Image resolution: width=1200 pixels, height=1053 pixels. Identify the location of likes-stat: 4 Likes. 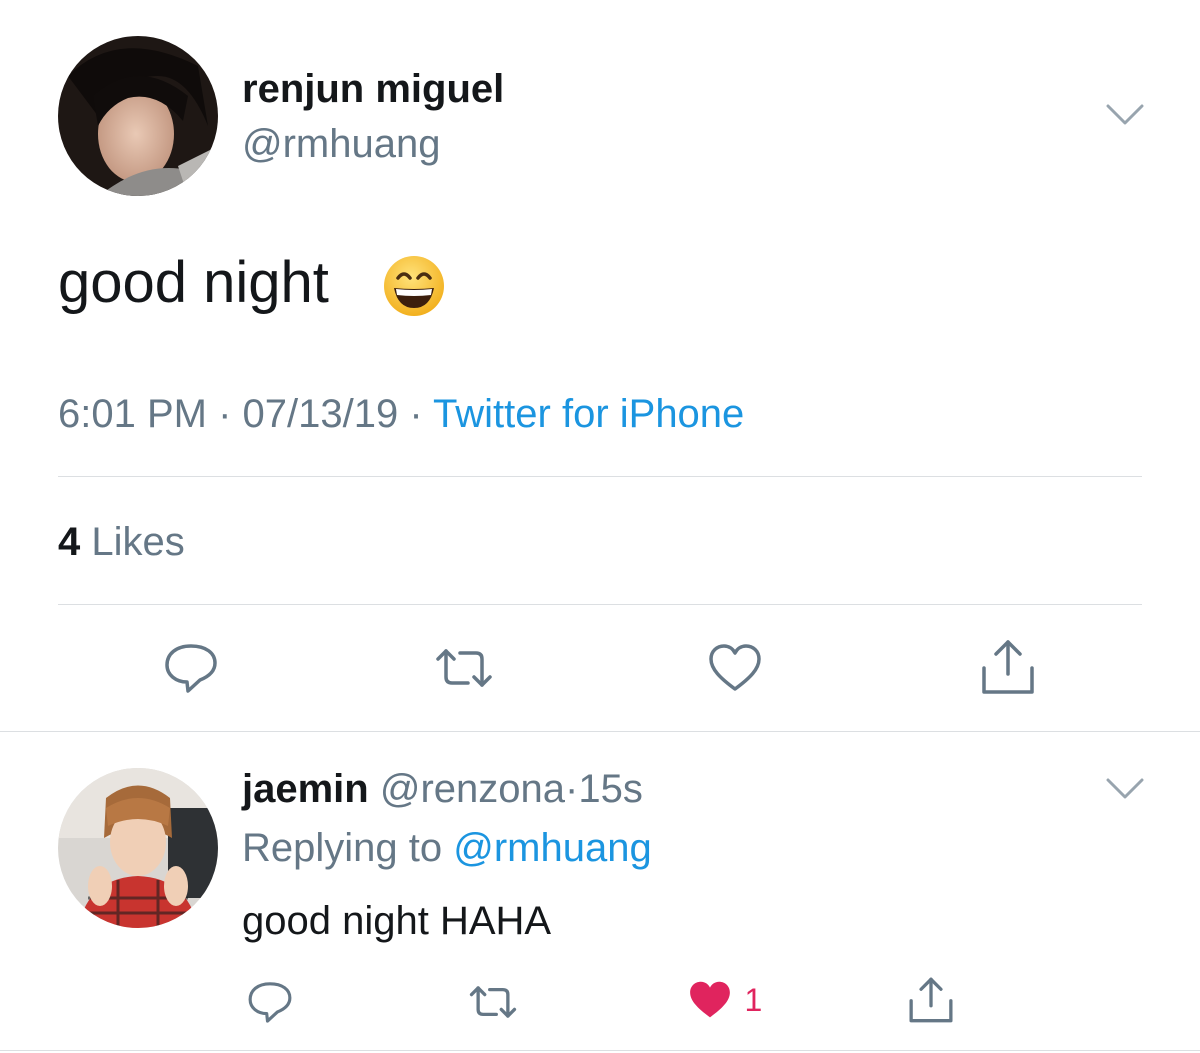
(121, 542).